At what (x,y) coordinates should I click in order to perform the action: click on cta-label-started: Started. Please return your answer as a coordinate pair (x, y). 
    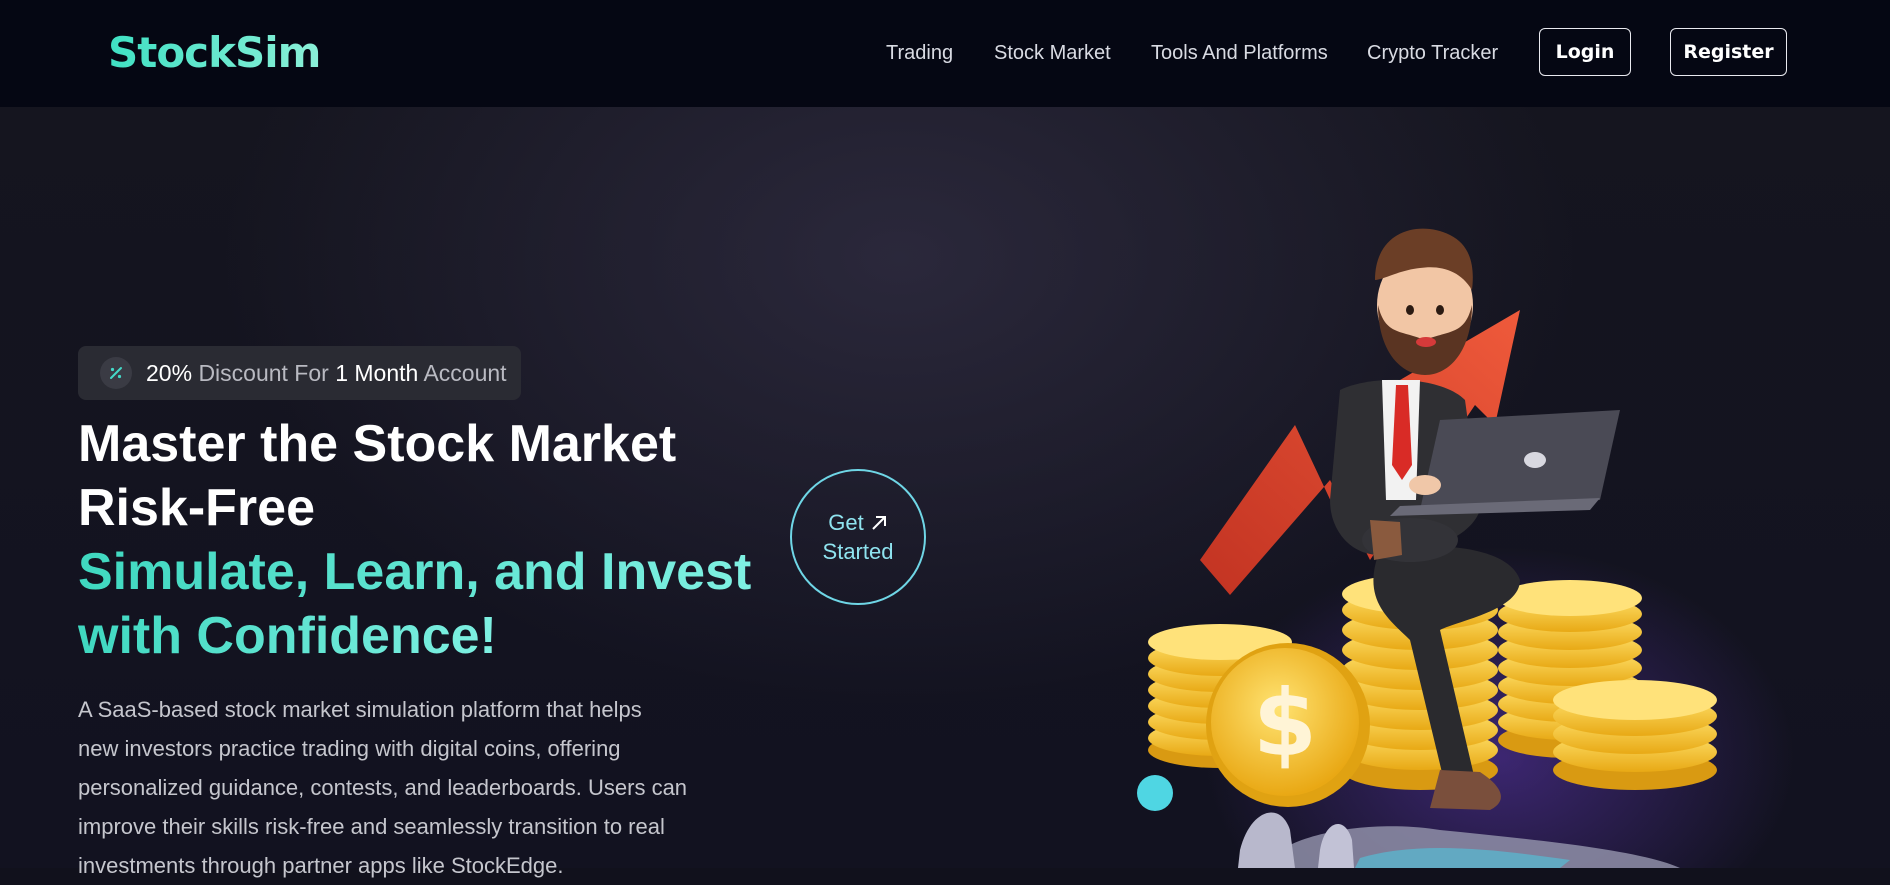
    Looking at the image, I should click on (858, 551).